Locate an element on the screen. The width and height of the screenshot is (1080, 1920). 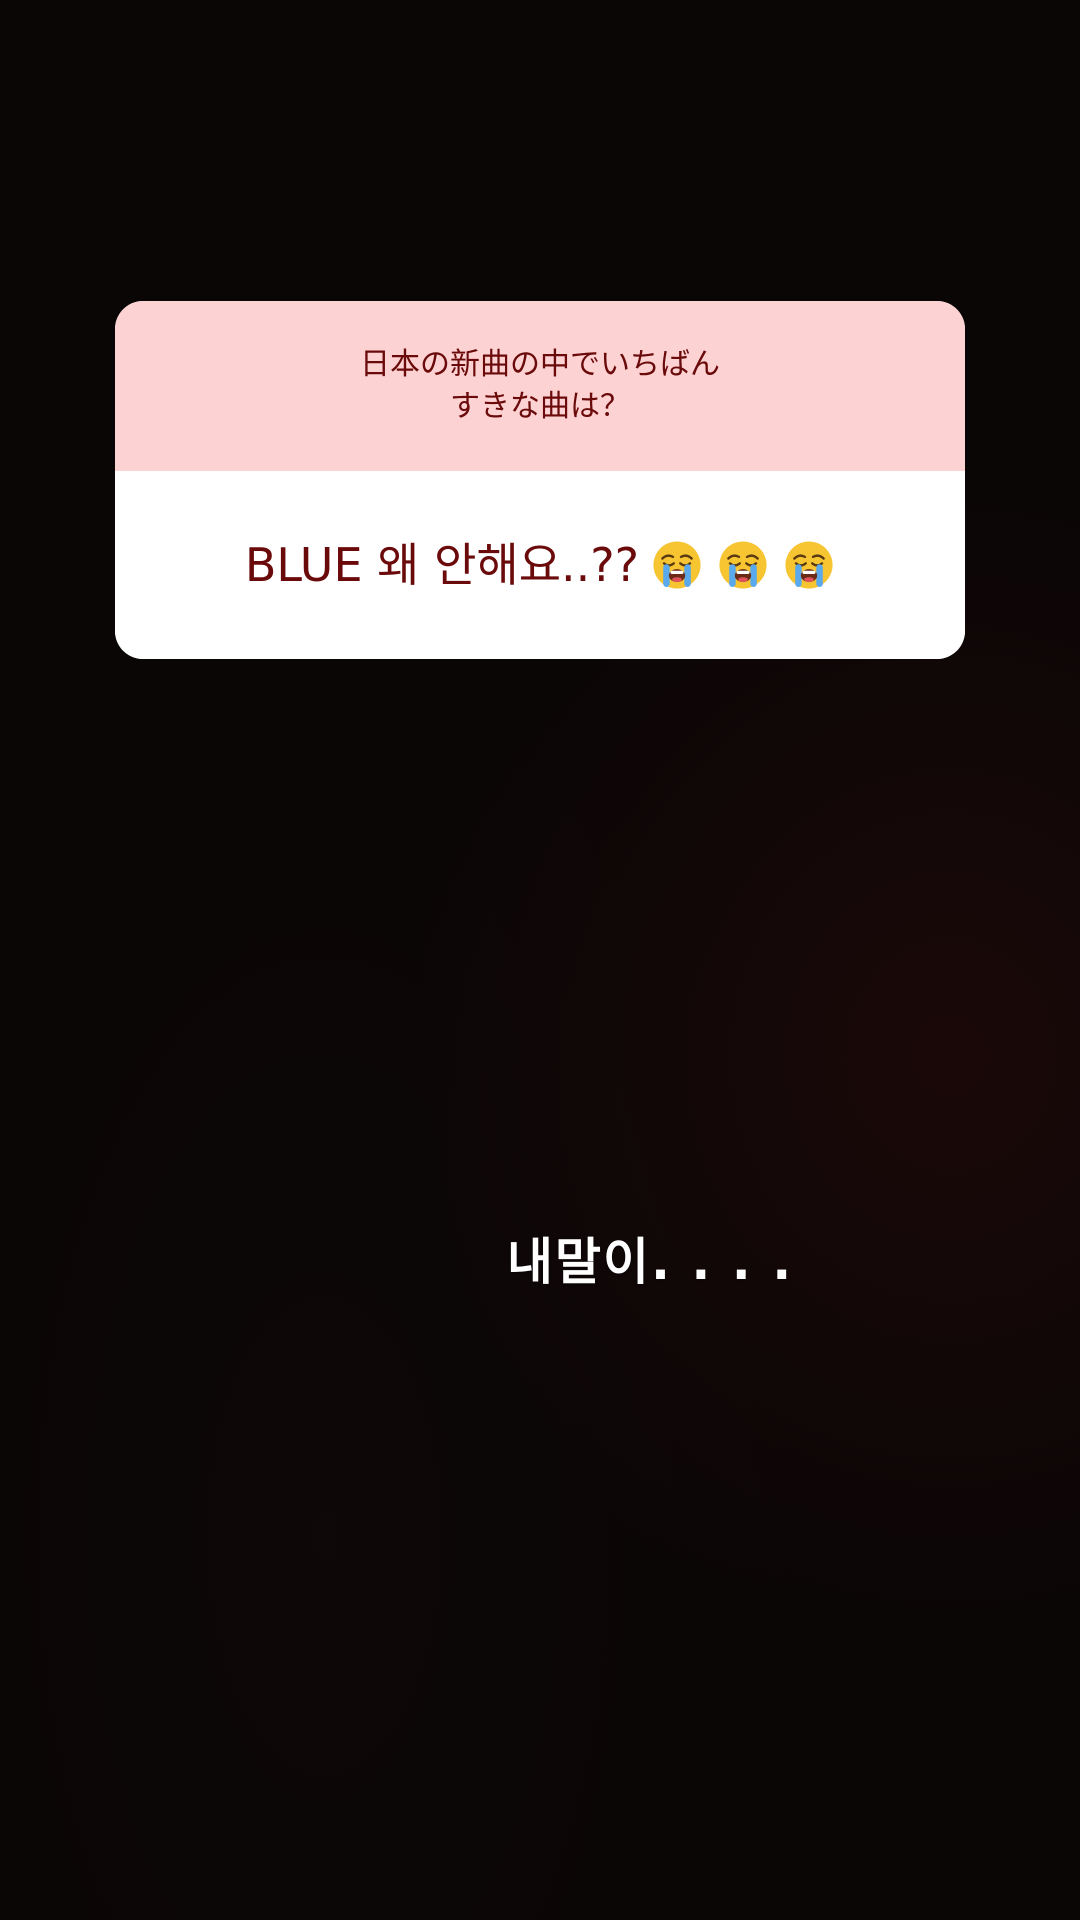
answer-emoji-group is located at coordinates (743, 565).